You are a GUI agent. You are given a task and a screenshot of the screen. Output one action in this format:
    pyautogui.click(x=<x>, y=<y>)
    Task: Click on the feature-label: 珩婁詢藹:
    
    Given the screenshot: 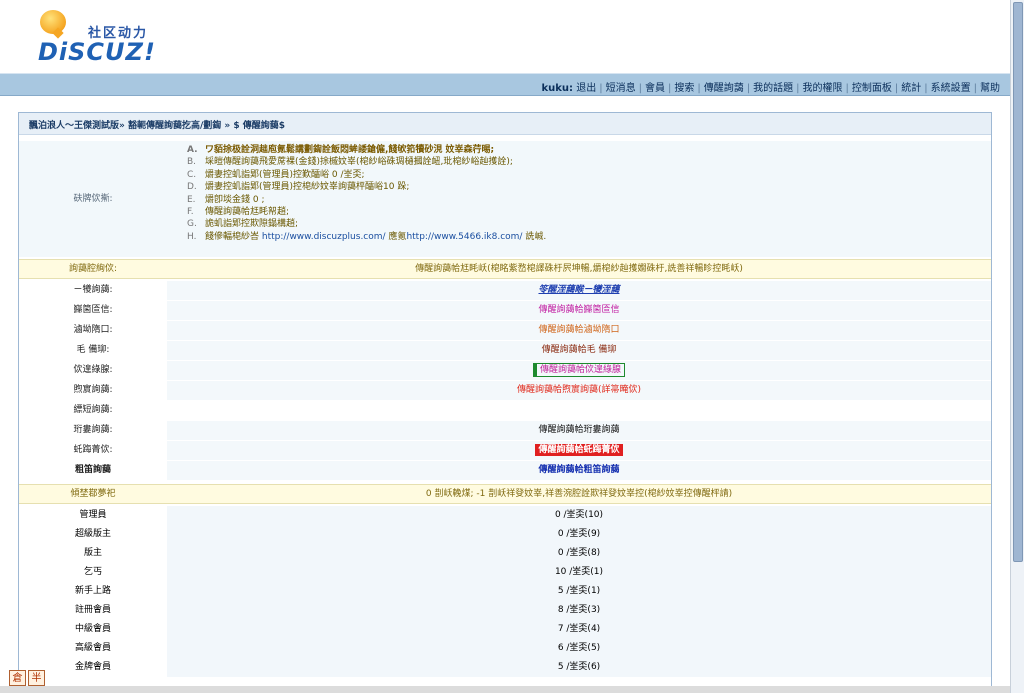 What is the action you would take?
    pyautogui.click(x=93, y=430)
    